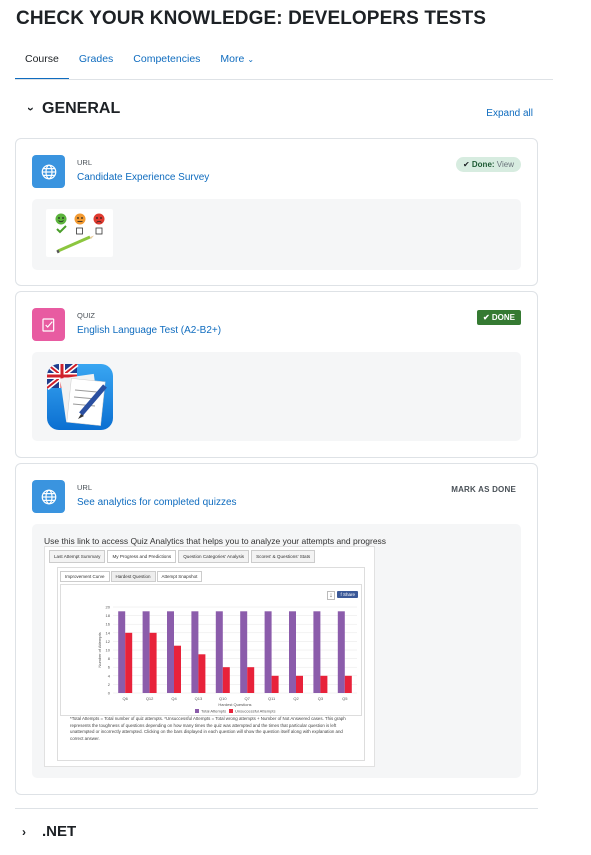 This screenshot has height=855, width=591. I want to click on survey-image, so click(79, 233).